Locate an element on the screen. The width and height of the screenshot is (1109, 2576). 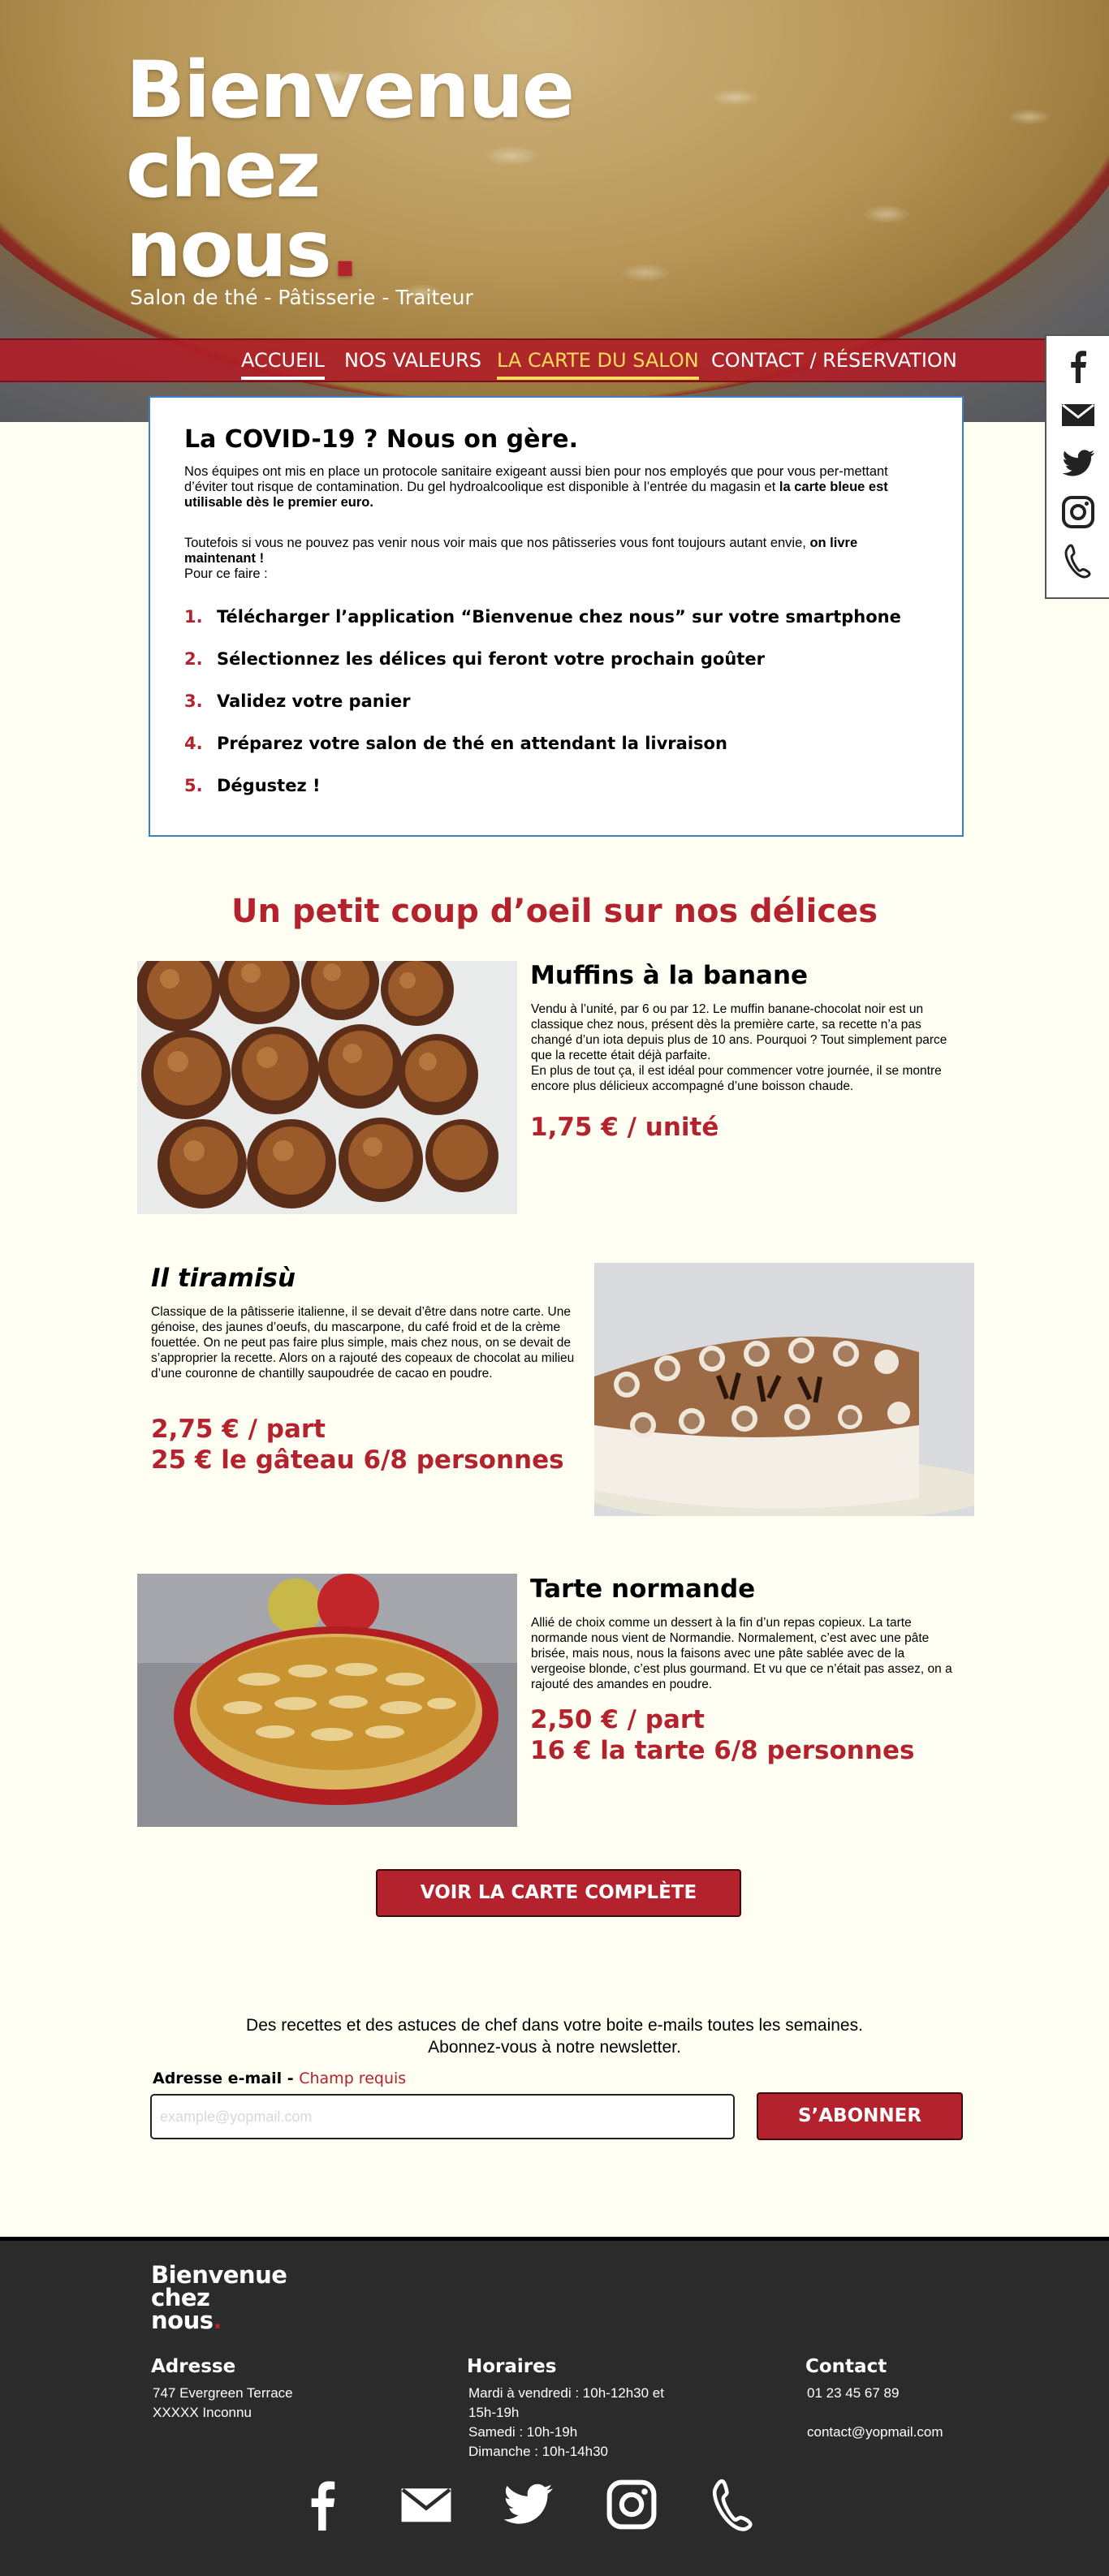
hero-subtitle: Salon de thé - Pâtisserie - Traiteur is located at coordinates (301, 297).